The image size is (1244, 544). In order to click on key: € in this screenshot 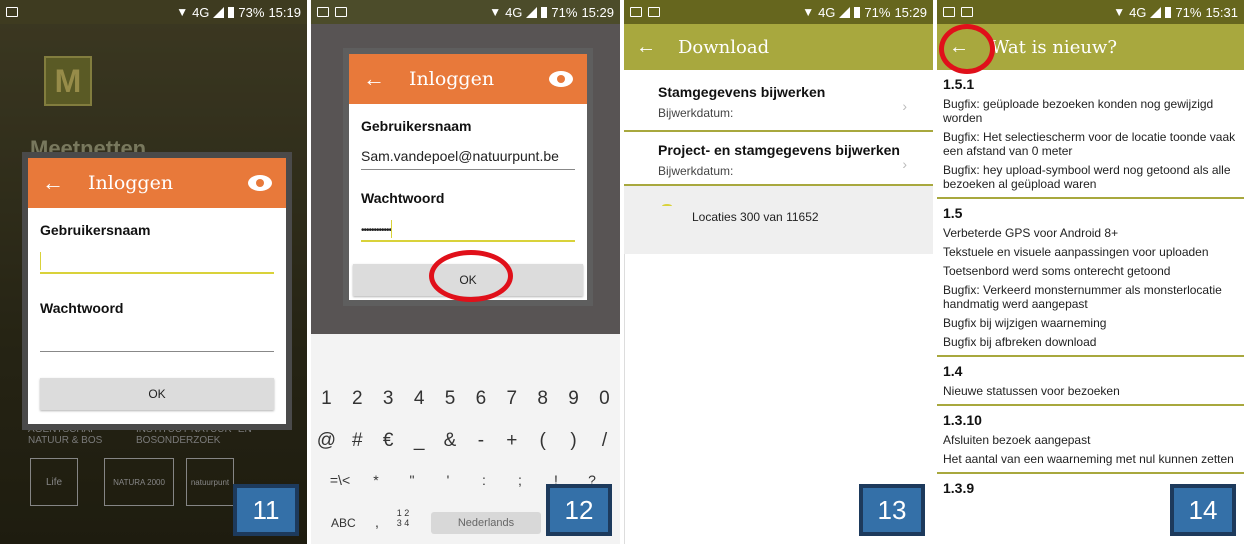, I will do `click(388, 441)`.